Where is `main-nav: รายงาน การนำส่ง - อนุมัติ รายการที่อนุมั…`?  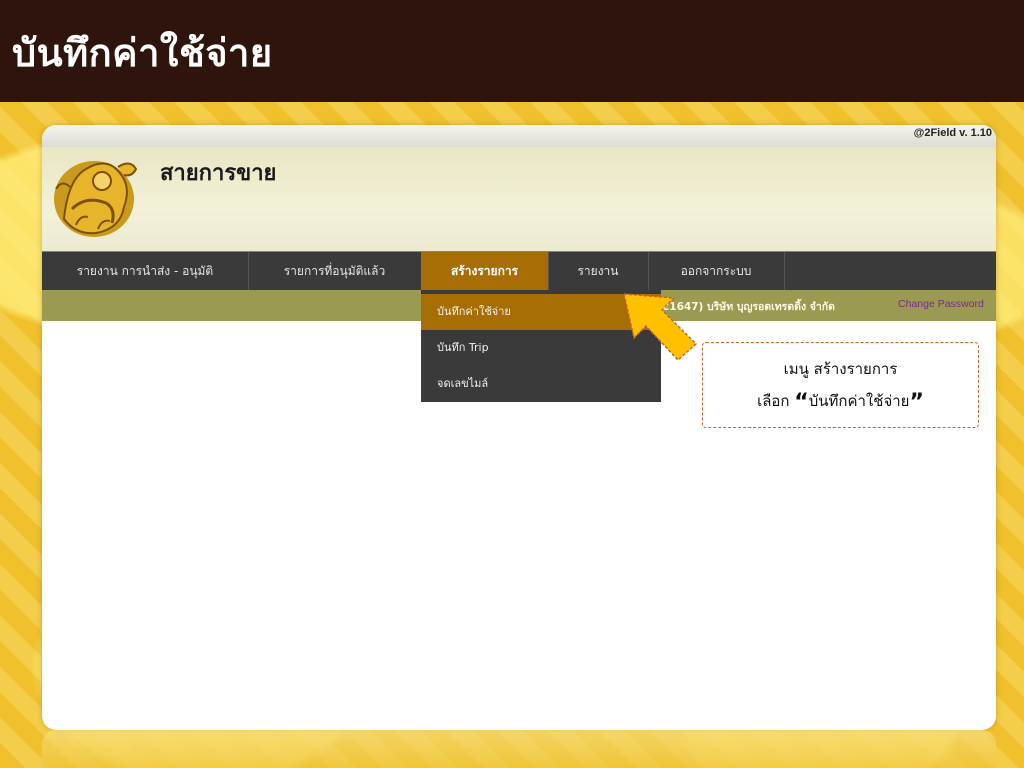 main-nav: รายงาน การนำส่ง - อนุมัติ รายการที่อนุมั… is located at coordinates (519, 271).